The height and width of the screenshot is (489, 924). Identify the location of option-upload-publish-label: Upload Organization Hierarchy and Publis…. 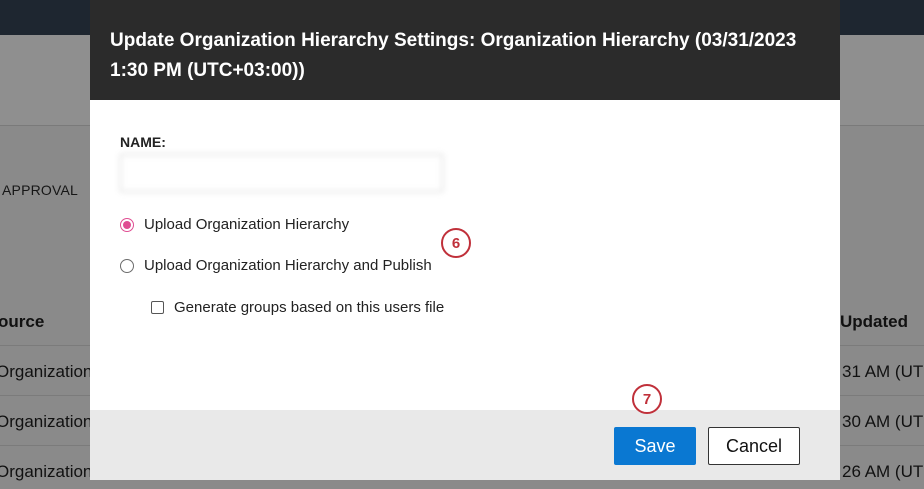
(288, 265).